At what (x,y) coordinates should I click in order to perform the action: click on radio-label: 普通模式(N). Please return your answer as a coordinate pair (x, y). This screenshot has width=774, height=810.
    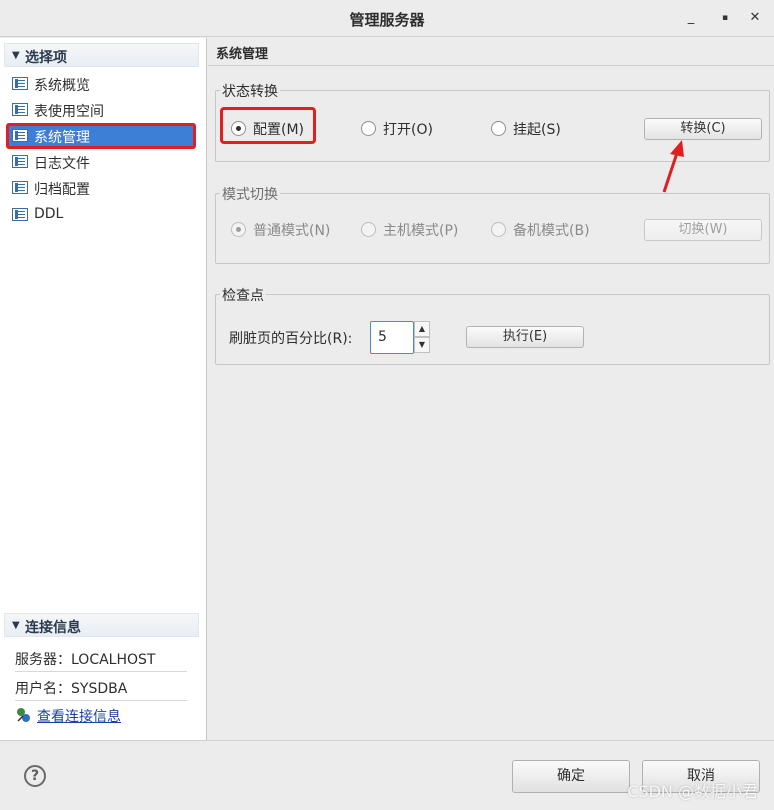
    Looking at the image, I should click on (292, 231).